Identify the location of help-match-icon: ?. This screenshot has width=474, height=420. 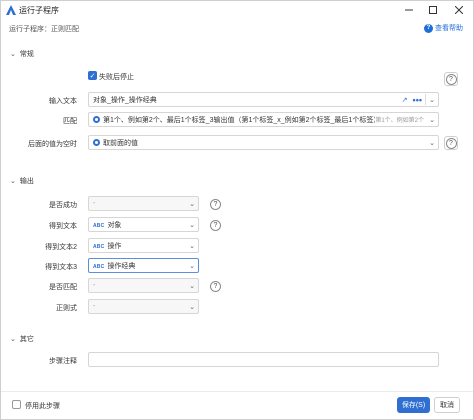
(215, 286).